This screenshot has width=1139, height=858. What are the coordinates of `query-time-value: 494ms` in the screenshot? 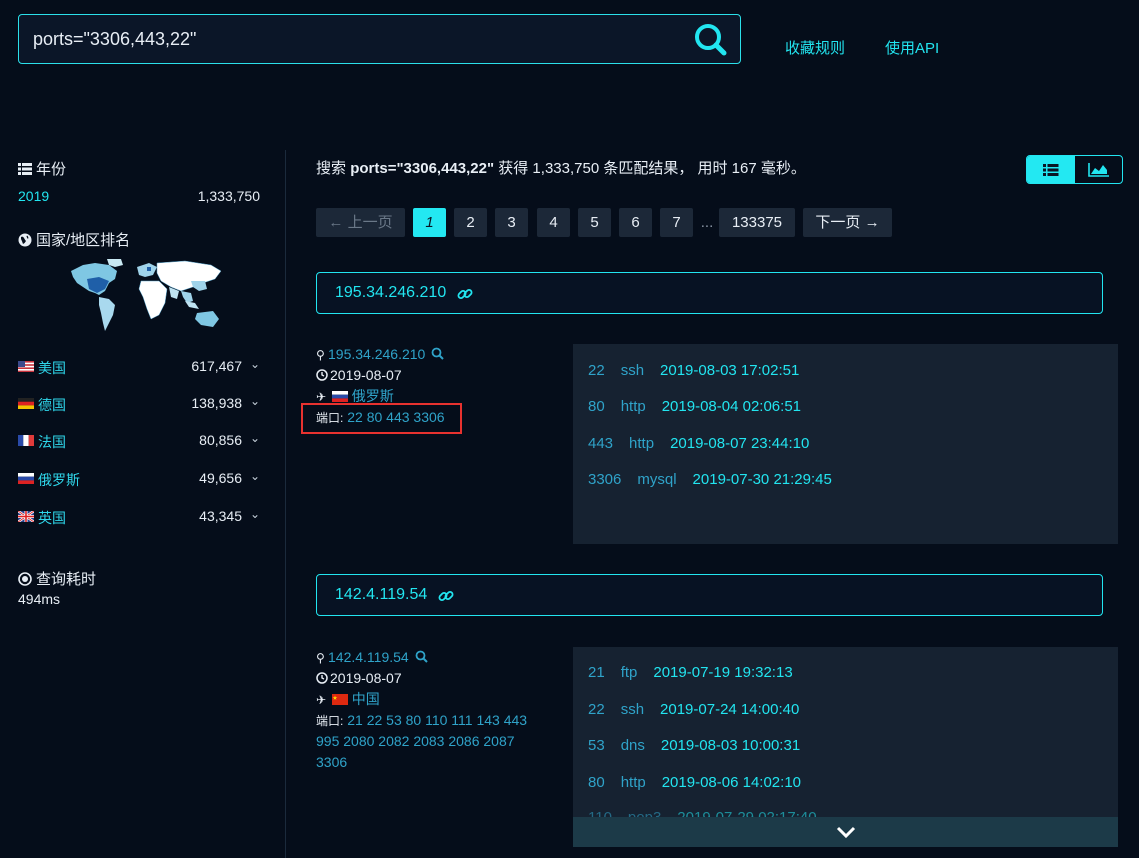 It's located at (39, 599).